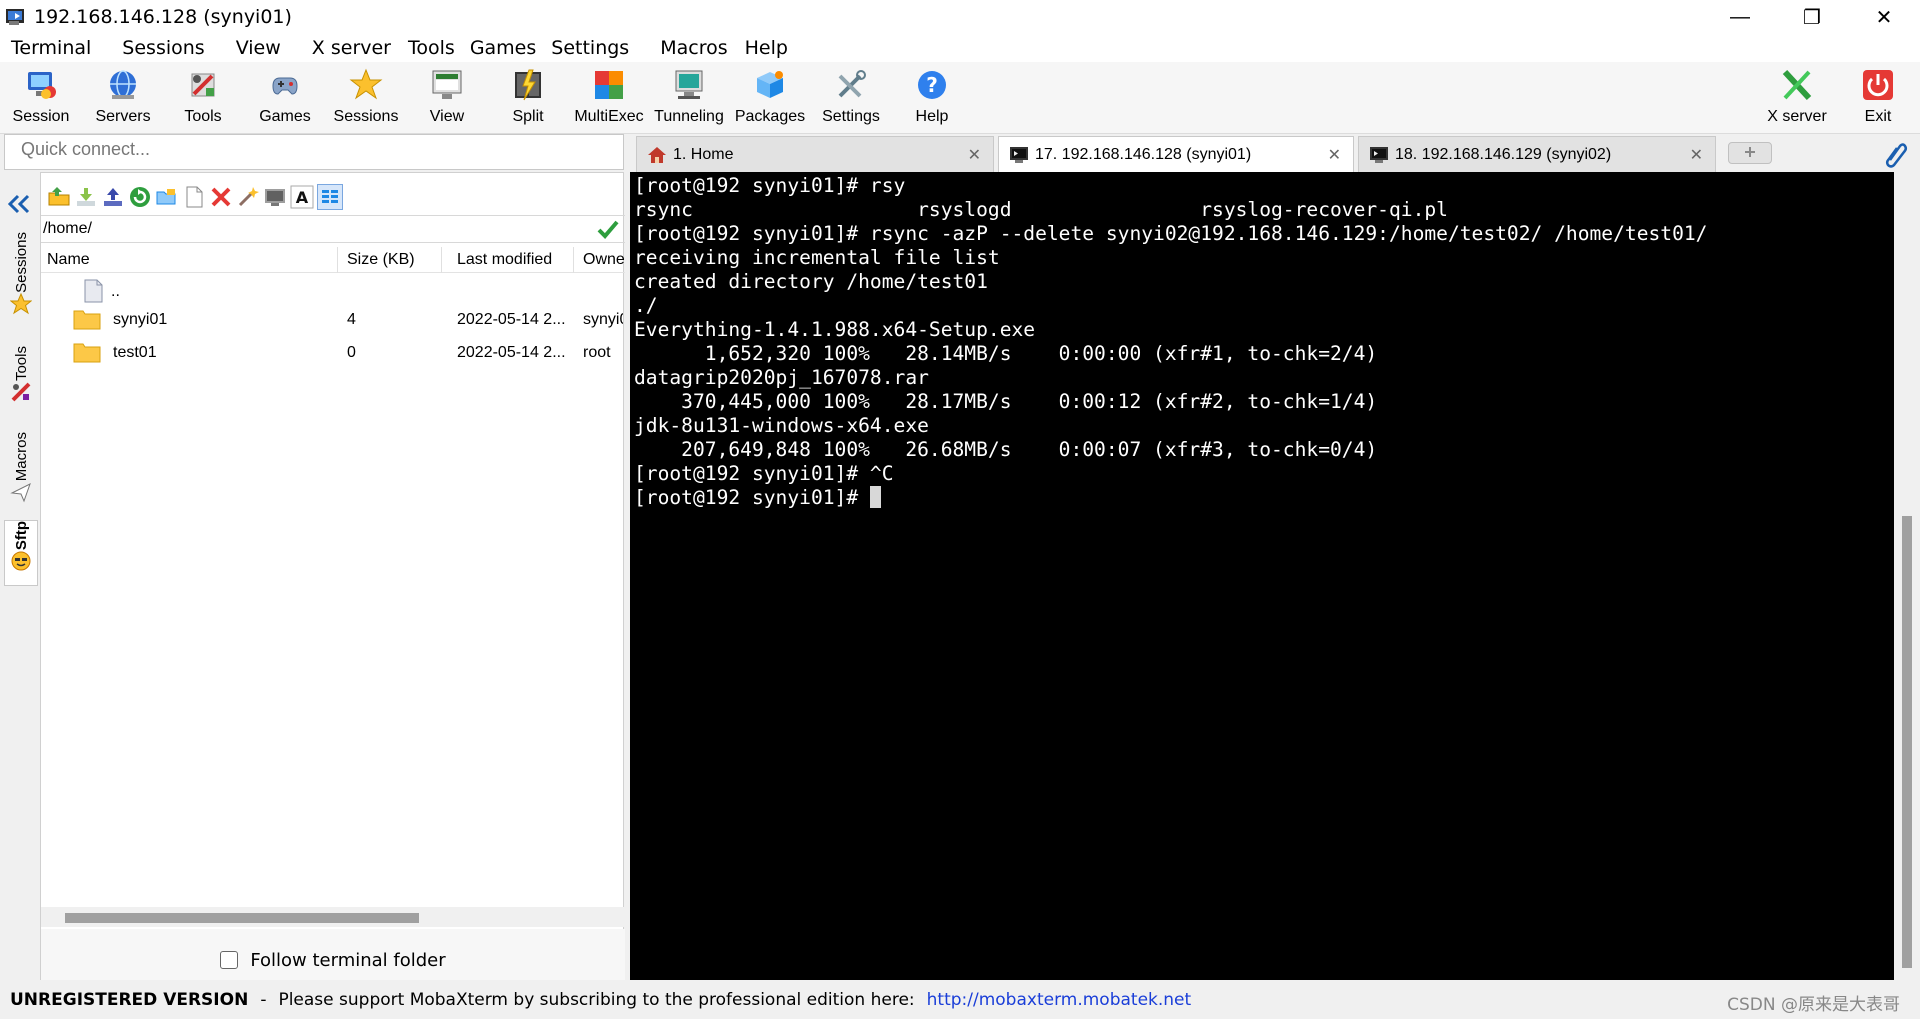 Image resolution: width=1920 pixels, height=1019 pixels. I want to click on follow-terminal-folder-checkbox, so click(229, 960).